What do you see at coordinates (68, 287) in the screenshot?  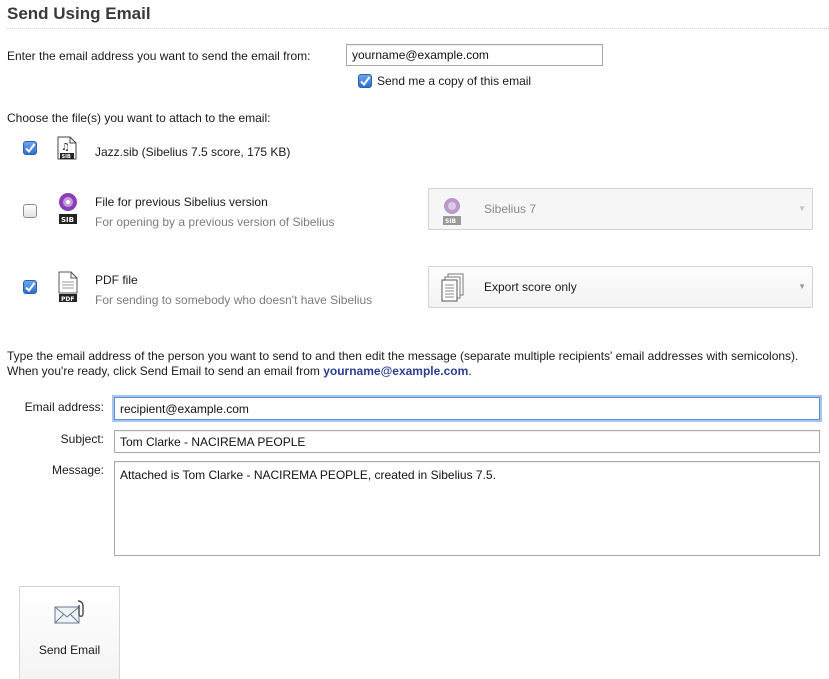 I see `pdf-file-icon: PDF` at bounding box center [68, 287].